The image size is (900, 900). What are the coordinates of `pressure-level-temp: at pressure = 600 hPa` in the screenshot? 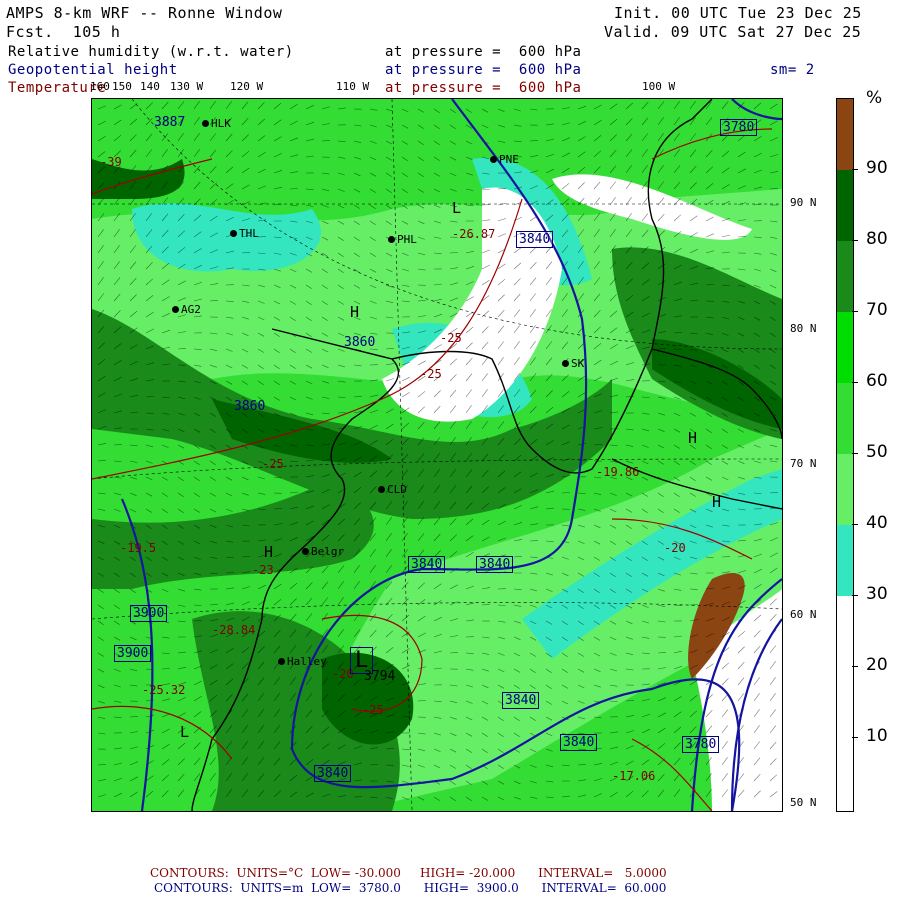 It's located at (483, 88).